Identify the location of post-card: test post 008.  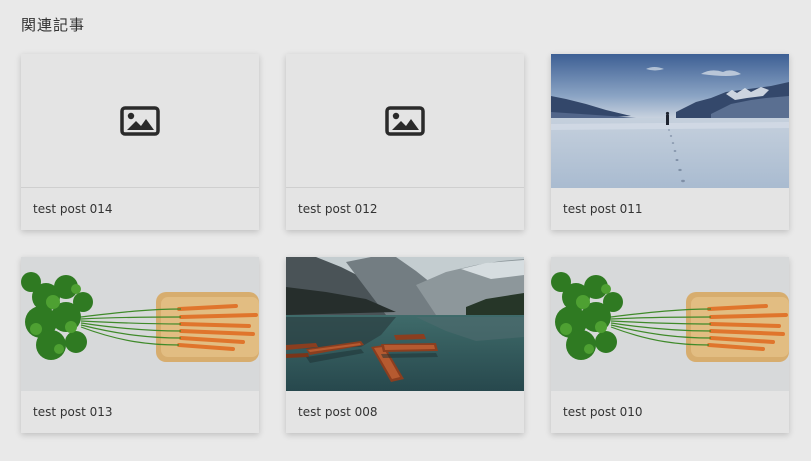
(405, 345).